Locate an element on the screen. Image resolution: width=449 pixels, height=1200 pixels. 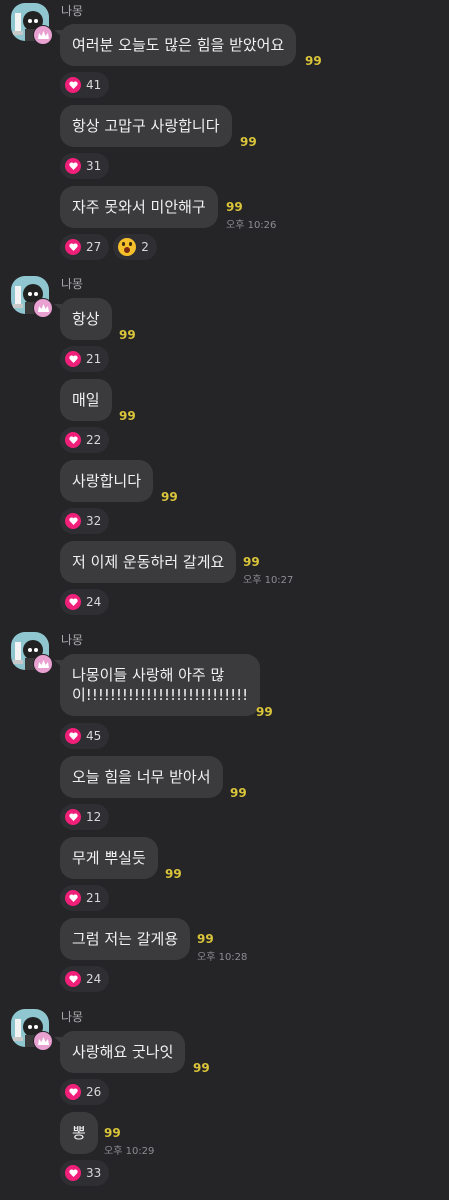
reaction-bar: 12 is located at coordinates (85, 817).